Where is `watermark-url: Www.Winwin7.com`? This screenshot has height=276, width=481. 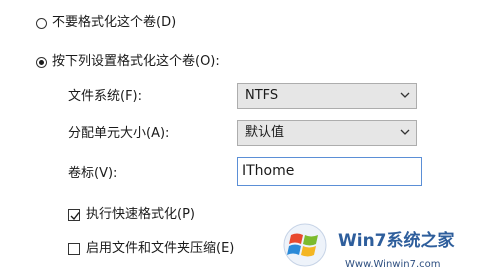 watermark-url: Www.Winwin7.com is located at coordinates (393, 264).